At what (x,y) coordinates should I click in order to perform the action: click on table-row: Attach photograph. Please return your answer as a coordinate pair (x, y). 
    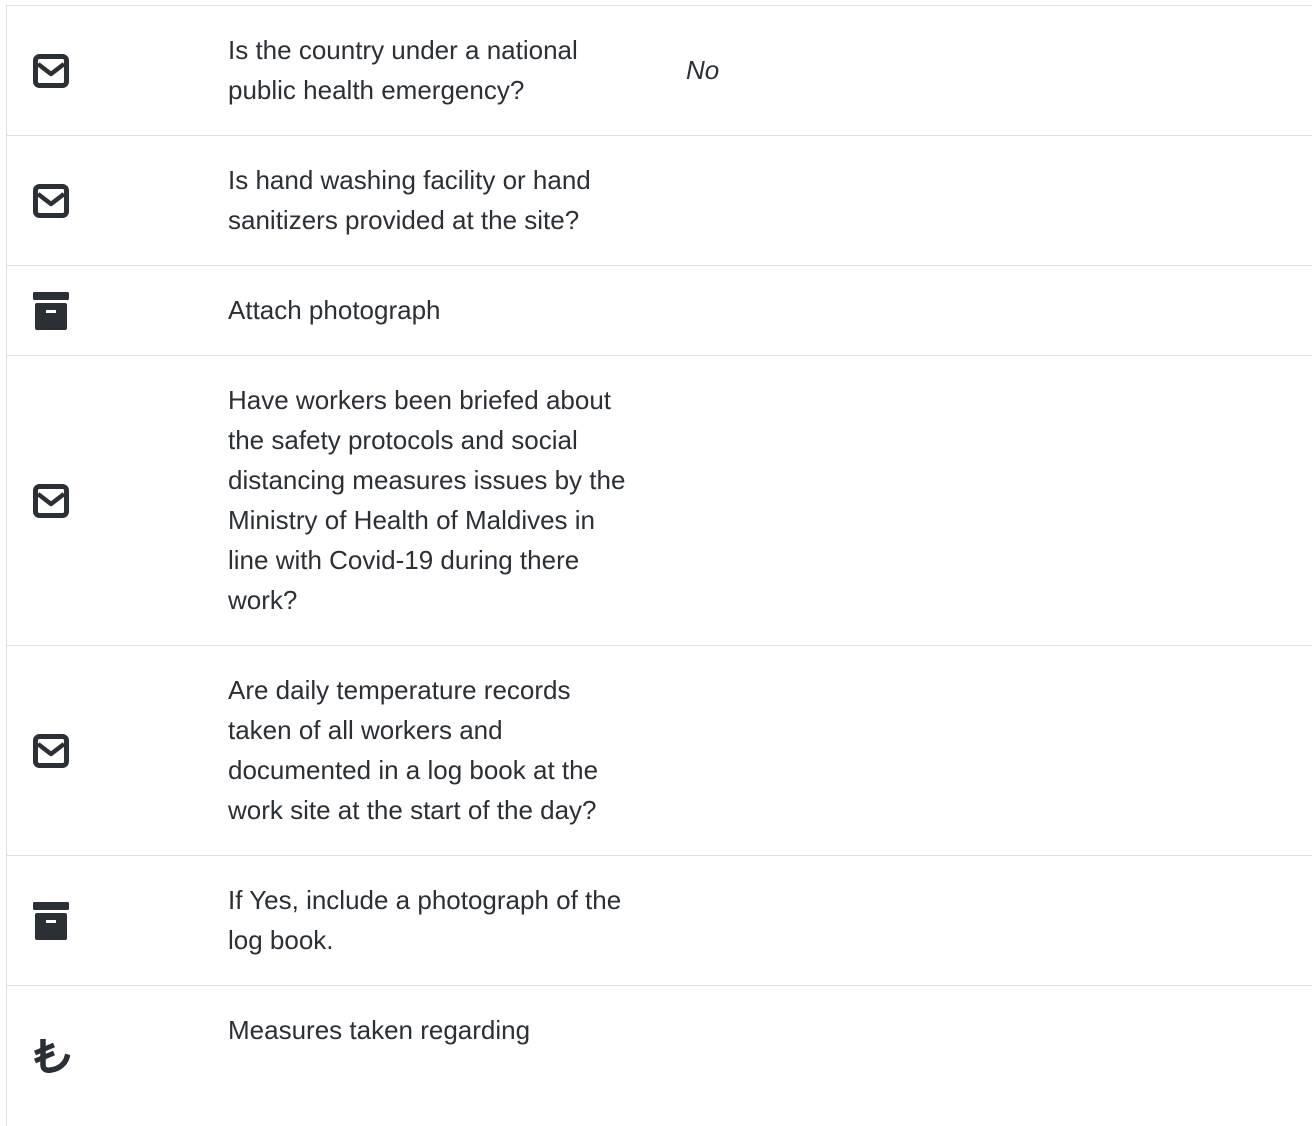
    Looking at the image, I should click on (659, 311).